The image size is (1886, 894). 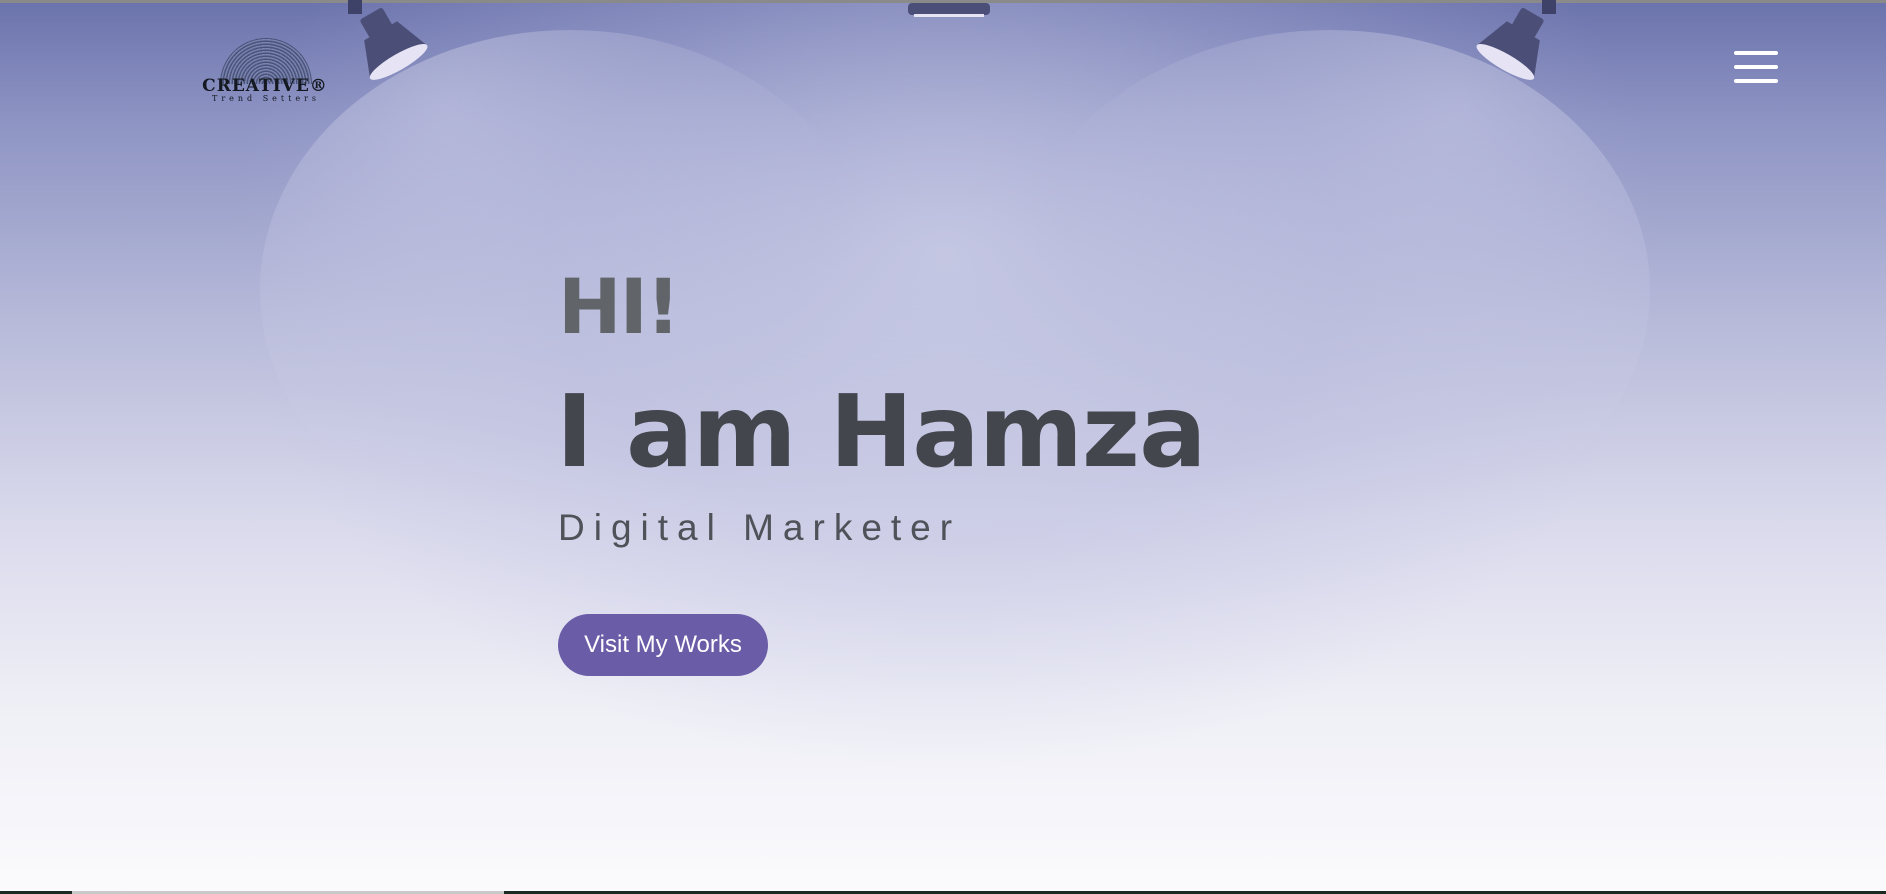 What do you see at coordinates (266, 98) in the screenshot?
I see `logo-tagline: Trend Setters` at bounding box center [266, 98].